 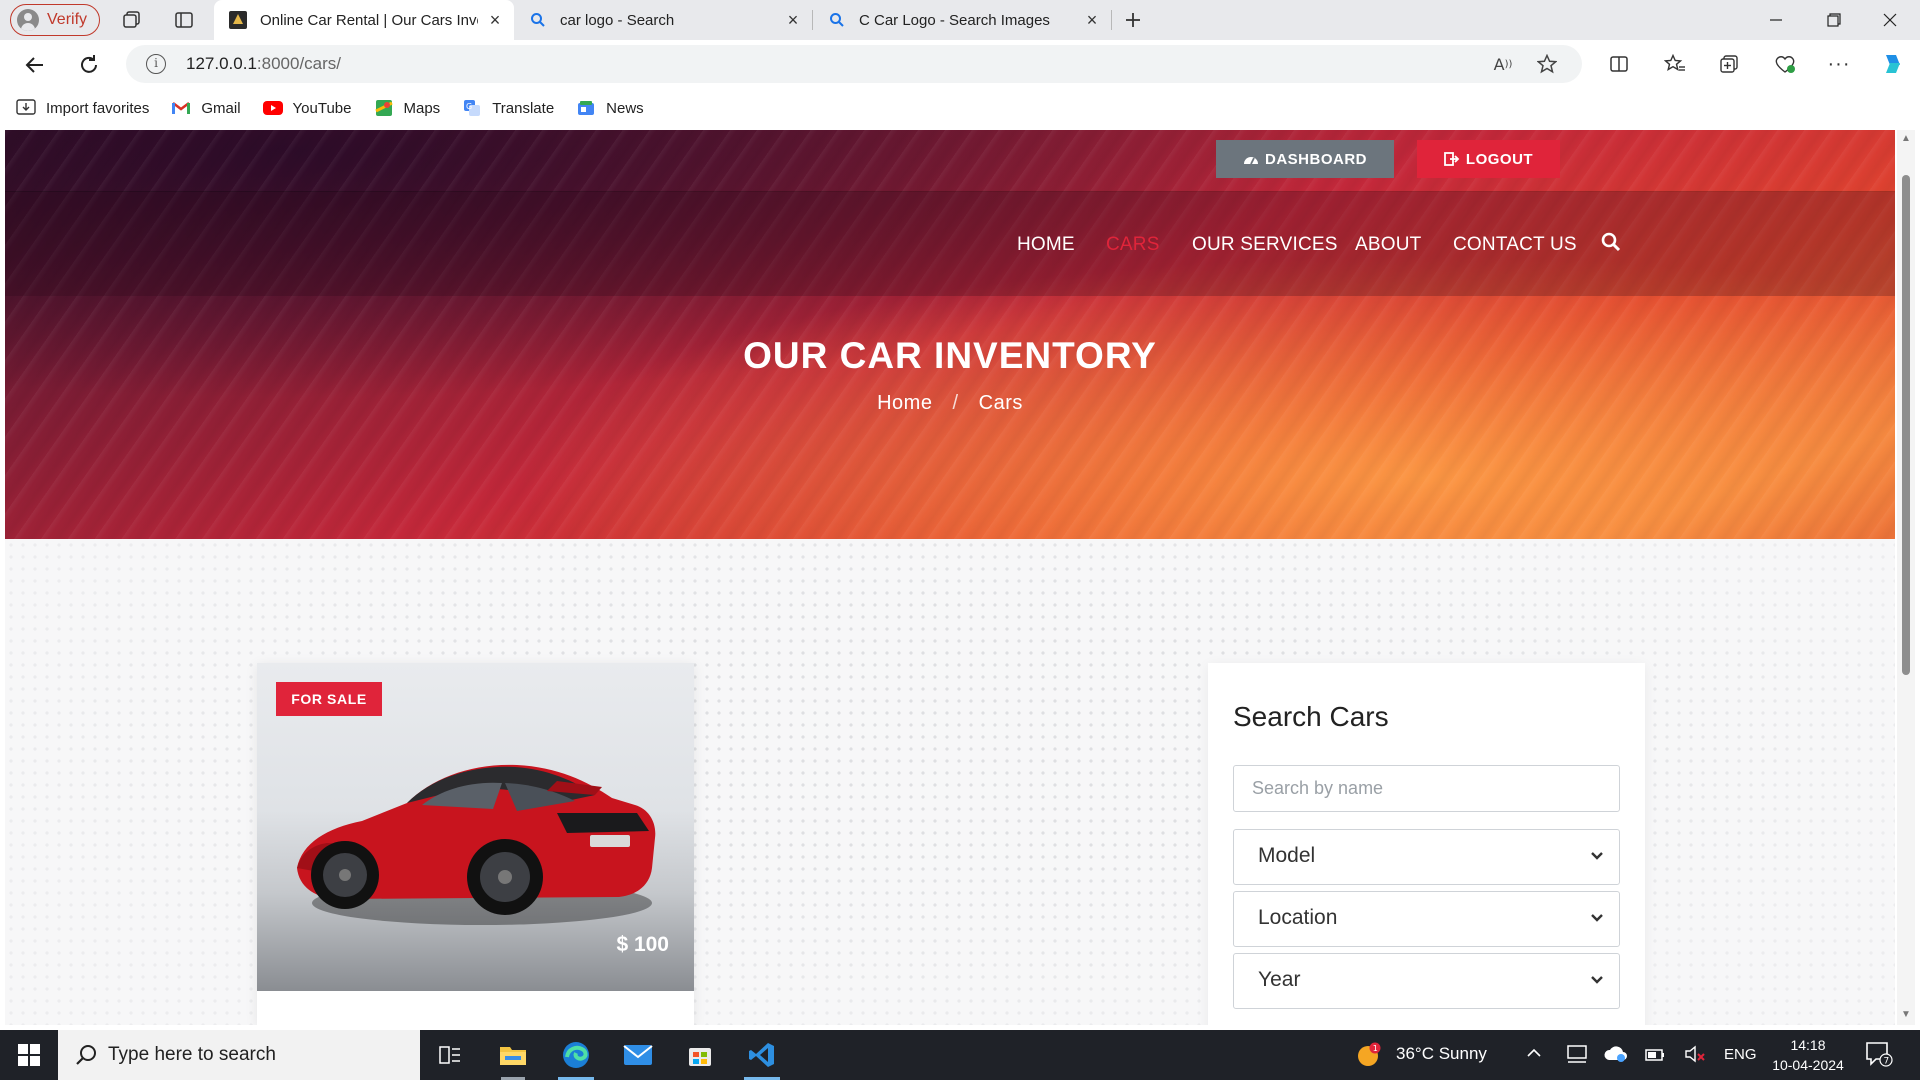 I want to click on battery-icon, so click(x=1655, y=1056).